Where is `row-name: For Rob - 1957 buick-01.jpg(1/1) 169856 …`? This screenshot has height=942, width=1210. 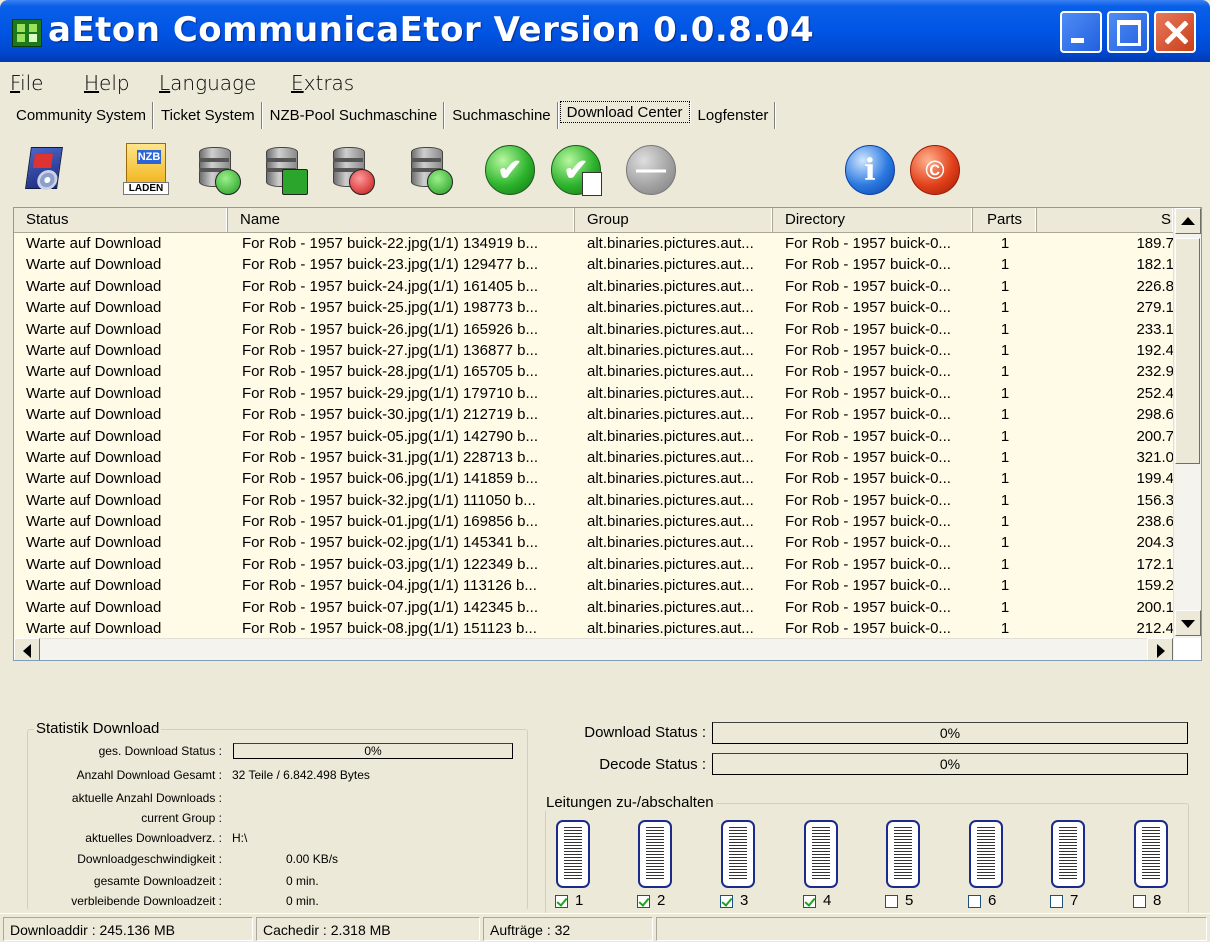
row-name: For Rob - 1957 buick-01.jpg(1/1) 169856 … is located at coordinates (390, 522).